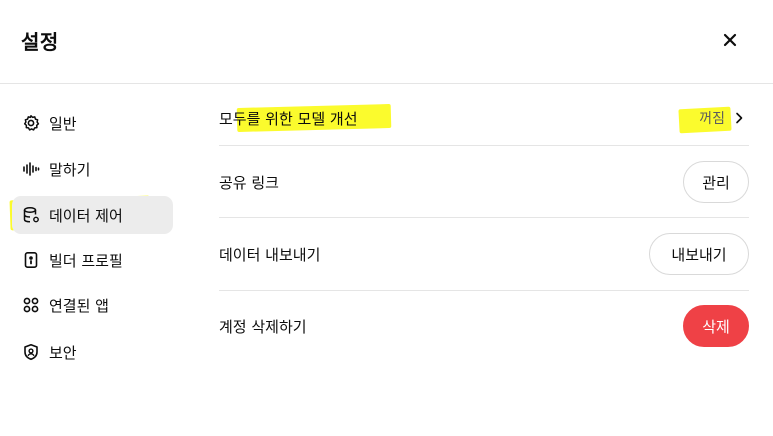  What do you see at coordinates (31, 169) in the screenshot?
I see `audio-wave-icon` at bounding box center [31, 169].